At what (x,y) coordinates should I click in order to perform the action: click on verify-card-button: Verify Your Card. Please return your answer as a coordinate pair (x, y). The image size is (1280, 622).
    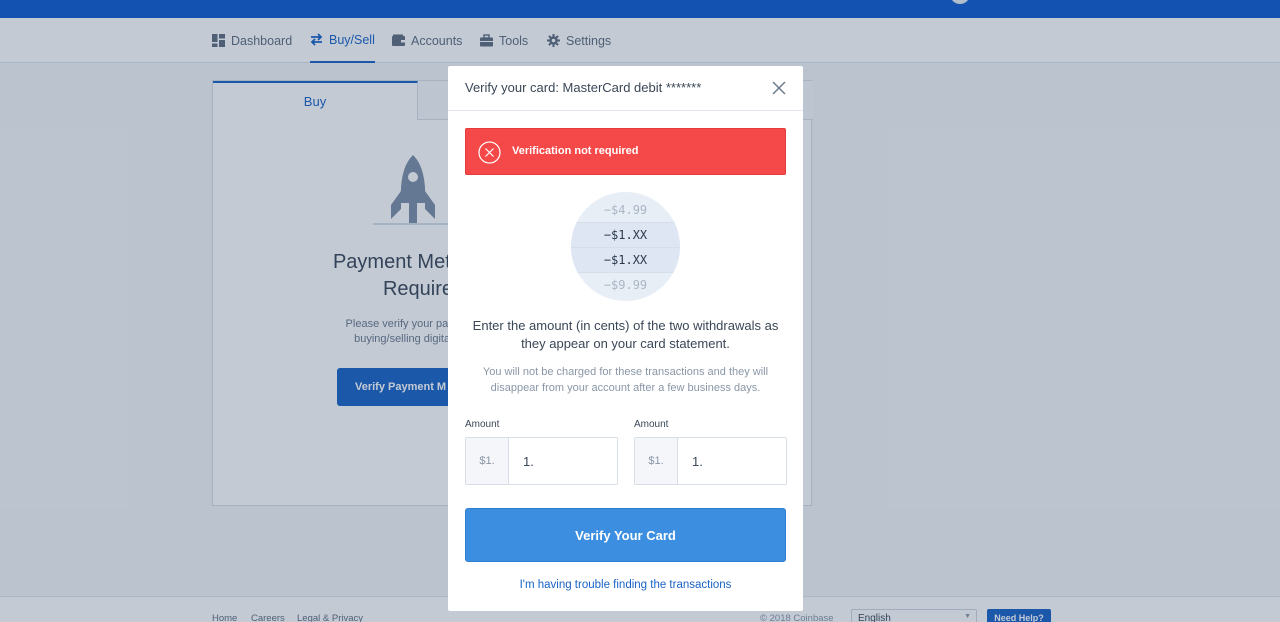
    Looking at the image, I should click on (625, 535).